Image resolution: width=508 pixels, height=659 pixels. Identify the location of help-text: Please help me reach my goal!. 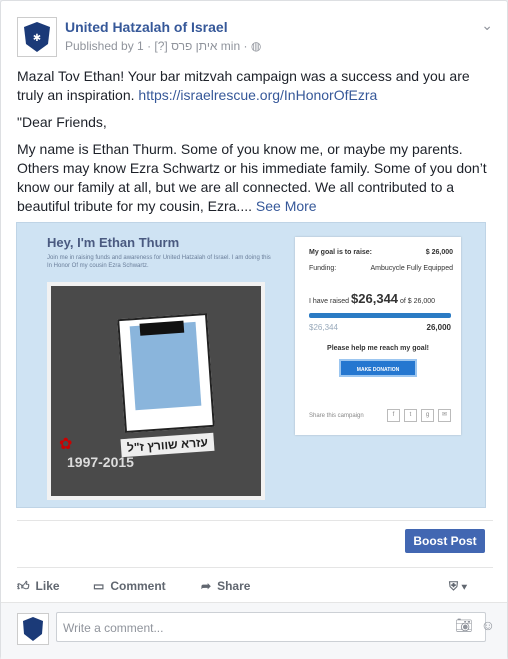
(378, 348).